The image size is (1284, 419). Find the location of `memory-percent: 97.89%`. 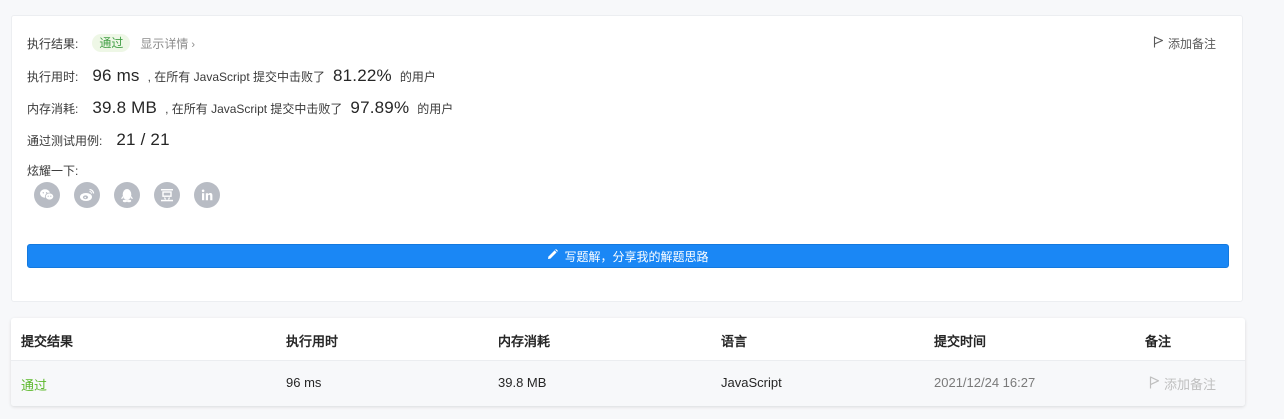

memory-percent: 97.89% is located at coordinates (380, 107).